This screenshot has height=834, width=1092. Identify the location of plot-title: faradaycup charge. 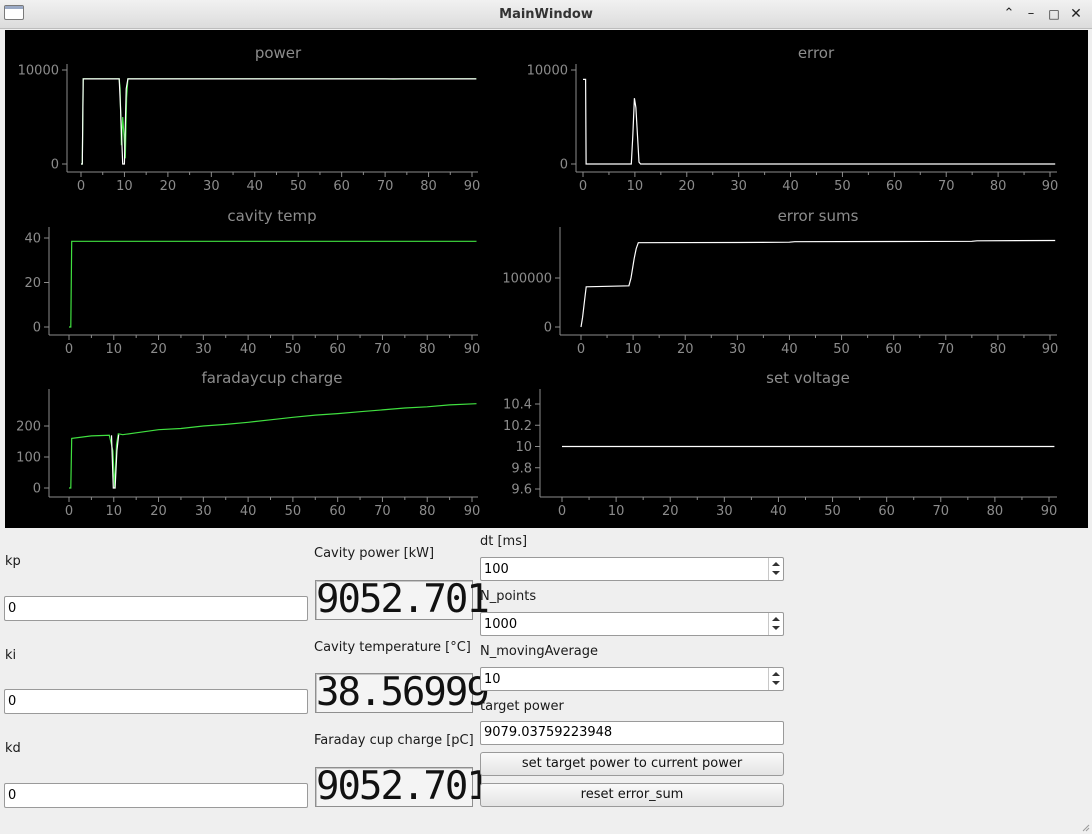
(271, 378).